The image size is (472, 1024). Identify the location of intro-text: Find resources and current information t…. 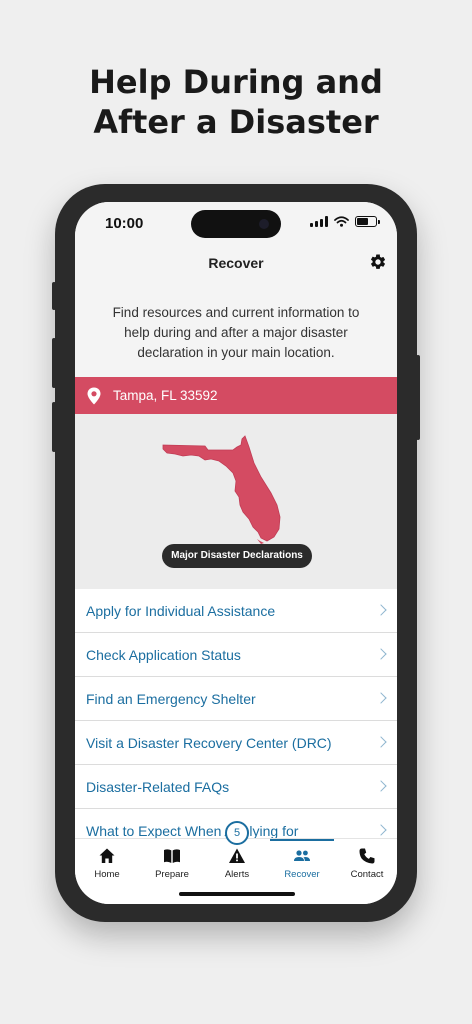
(236, 332).